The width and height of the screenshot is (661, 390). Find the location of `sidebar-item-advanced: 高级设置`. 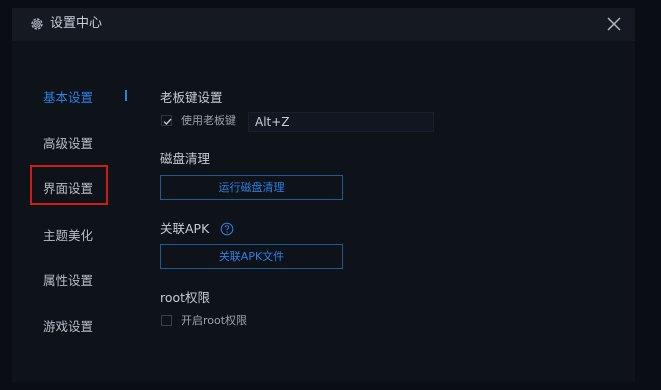

sidebar-item-advanced: 高级设置 is located at coordinates (68, 144).